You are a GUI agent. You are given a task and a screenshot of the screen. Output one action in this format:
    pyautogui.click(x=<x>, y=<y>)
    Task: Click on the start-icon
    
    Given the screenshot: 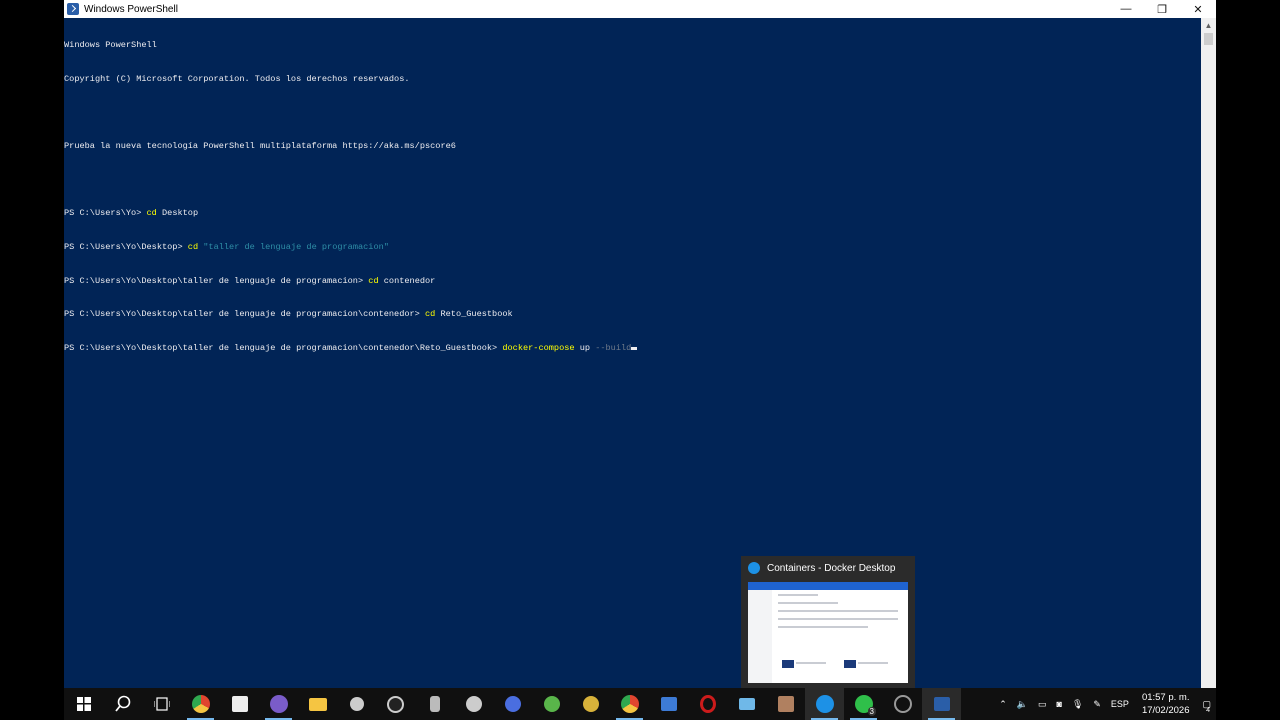 What is the action you would take?
    pyautogui.click(x=83, y=704)
    